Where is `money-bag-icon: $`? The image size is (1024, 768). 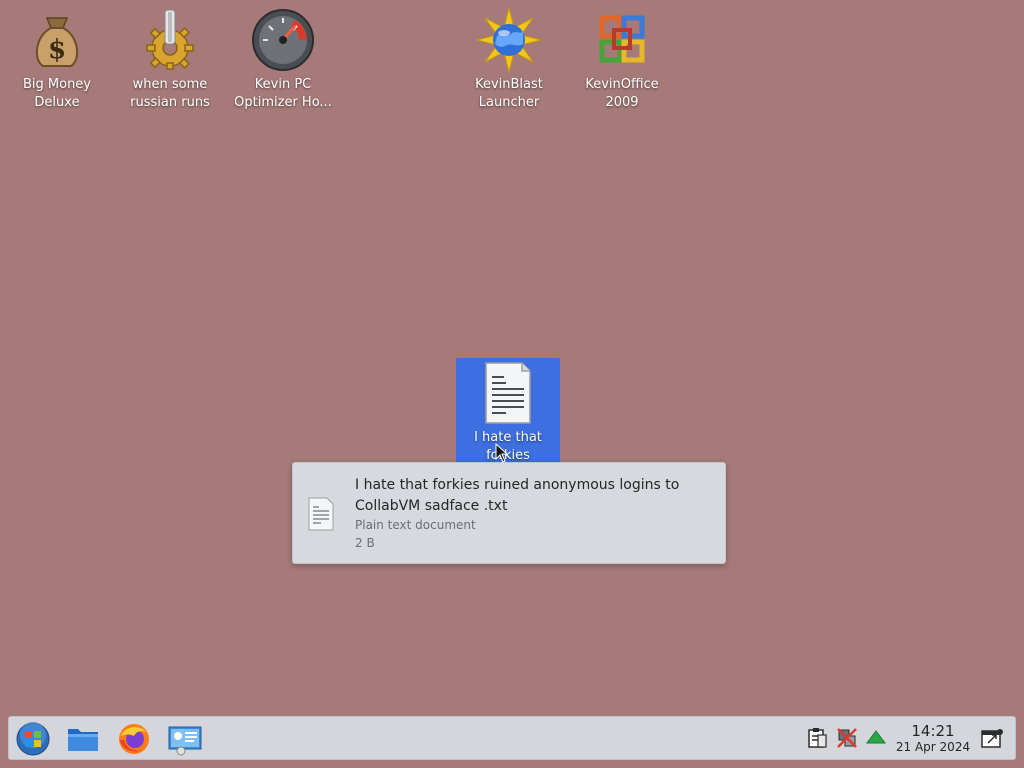 money-bag-icon: $ is located at coordinates (57, 42).